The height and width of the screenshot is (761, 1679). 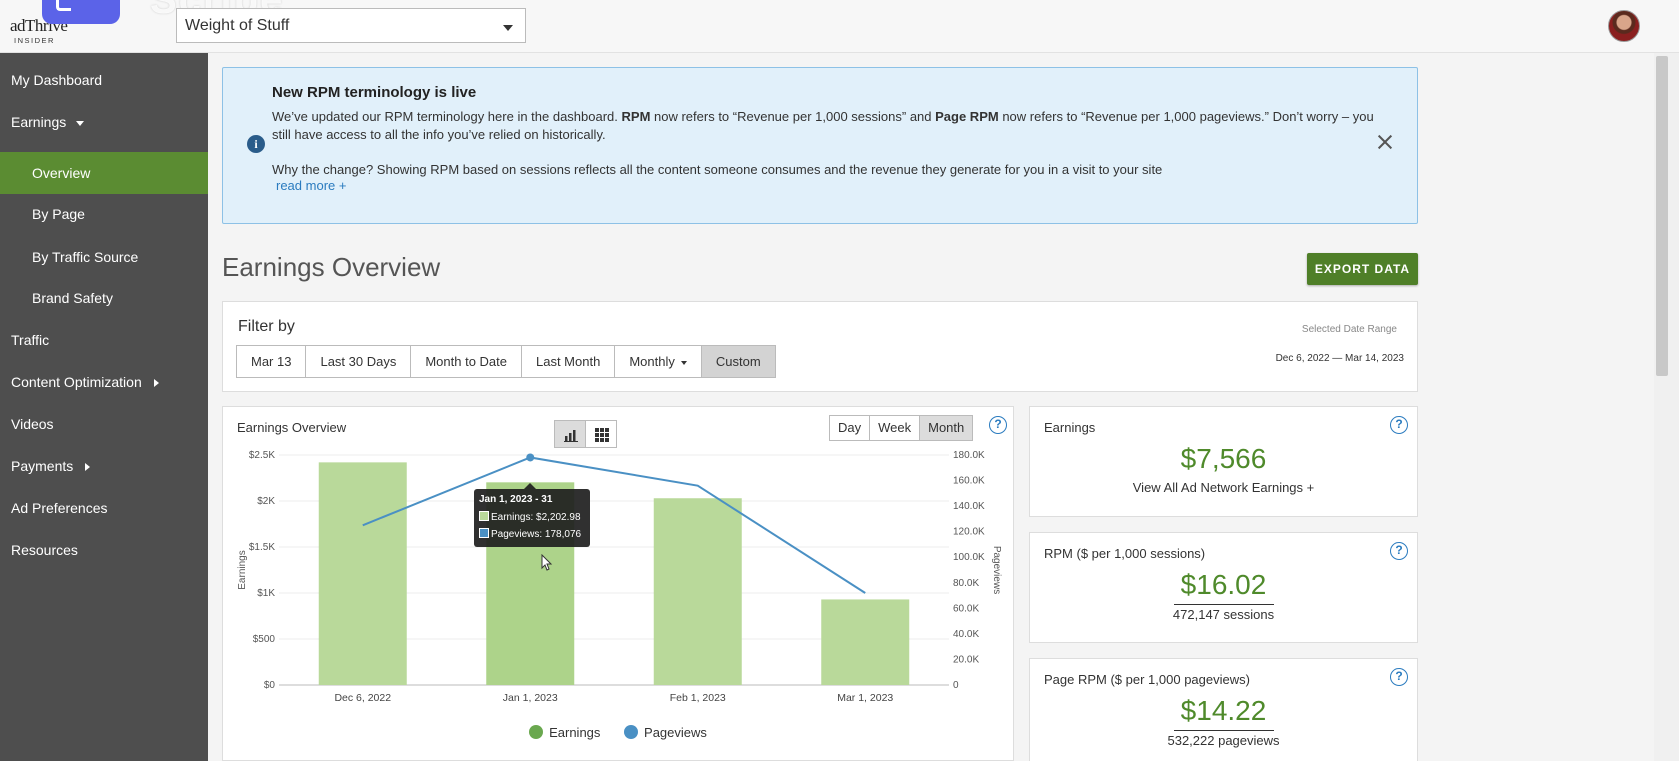 I want to click on sidebar-item-label: Content Optimization, so click(x=76, y=382).